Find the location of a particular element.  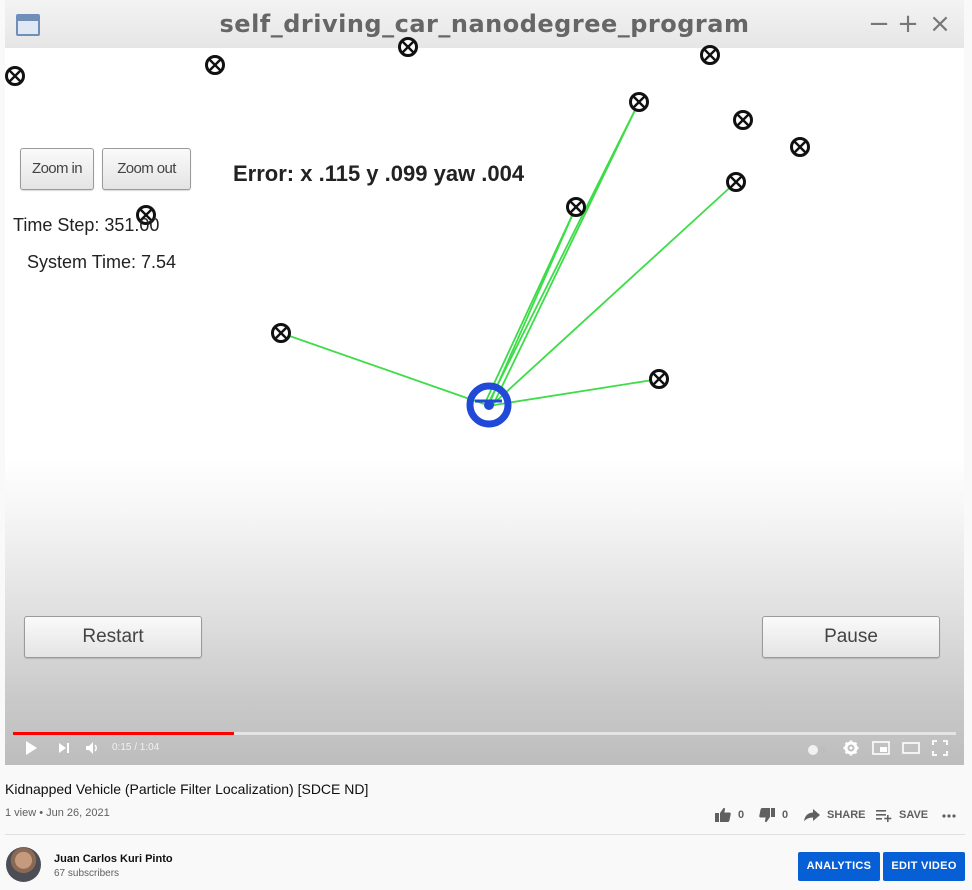

restart-button: Restart is located at coordinates (113, 637).